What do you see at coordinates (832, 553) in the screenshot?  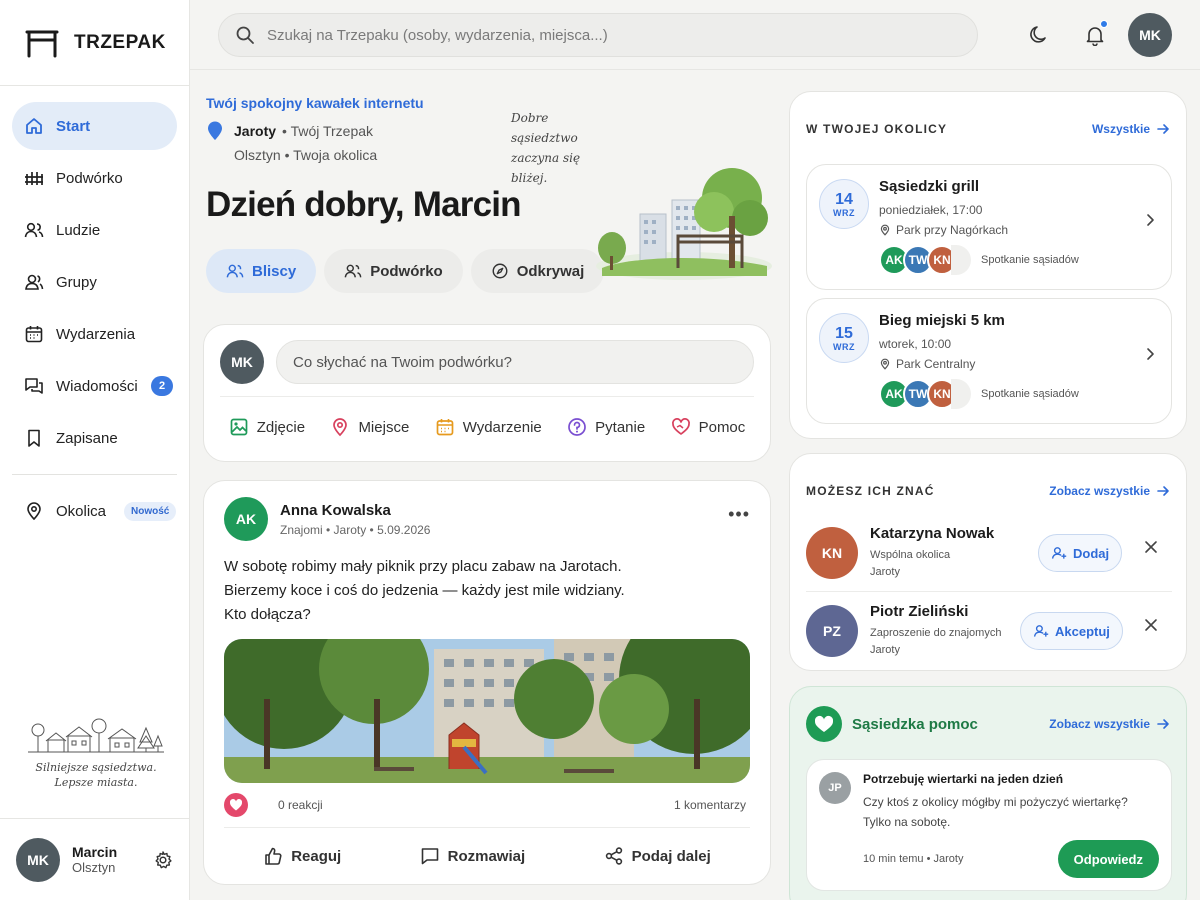 I see `avatar: KN` at bounding box center [832, 553].